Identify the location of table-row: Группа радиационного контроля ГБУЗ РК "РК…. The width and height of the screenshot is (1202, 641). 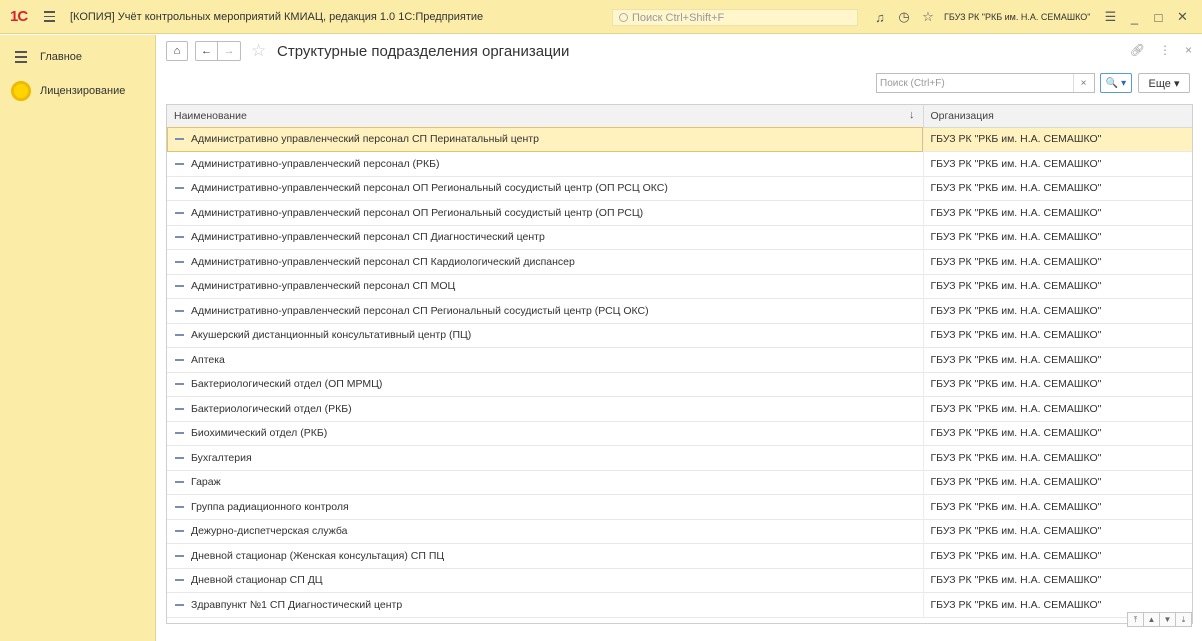
(679, 506).